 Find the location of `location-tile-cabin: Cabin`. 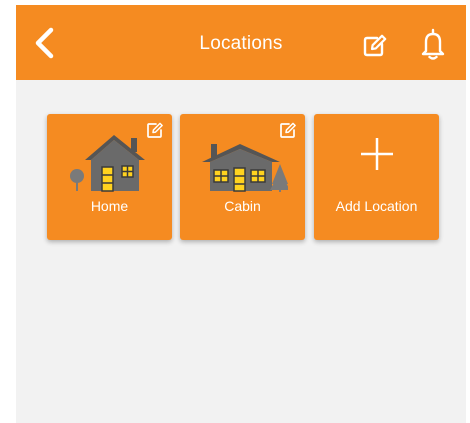

location-tile-cabin: Cabin is located at coordinates (242, 177).